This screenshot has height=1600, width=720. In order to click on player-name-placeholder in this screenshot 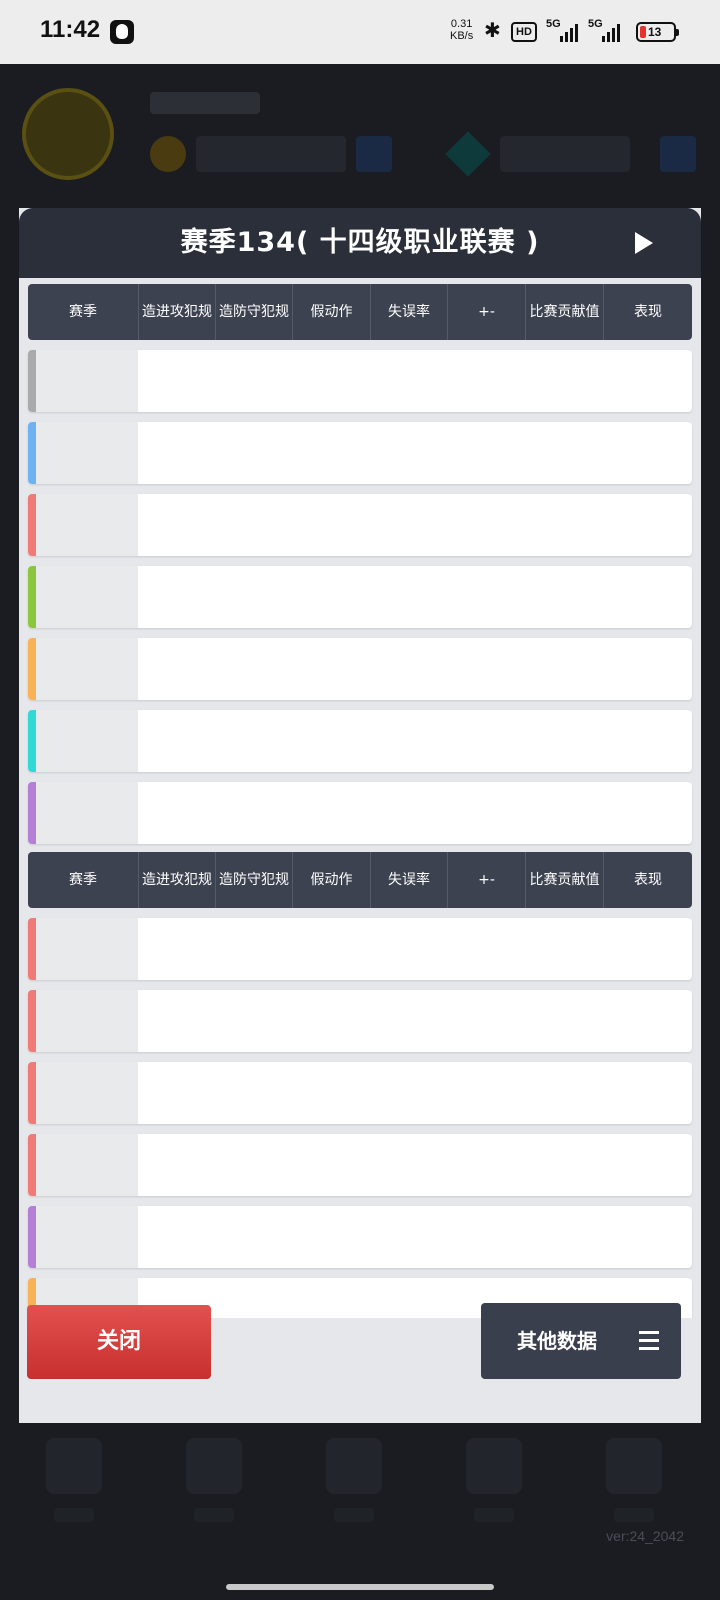, I will do `click(205, 103)`.